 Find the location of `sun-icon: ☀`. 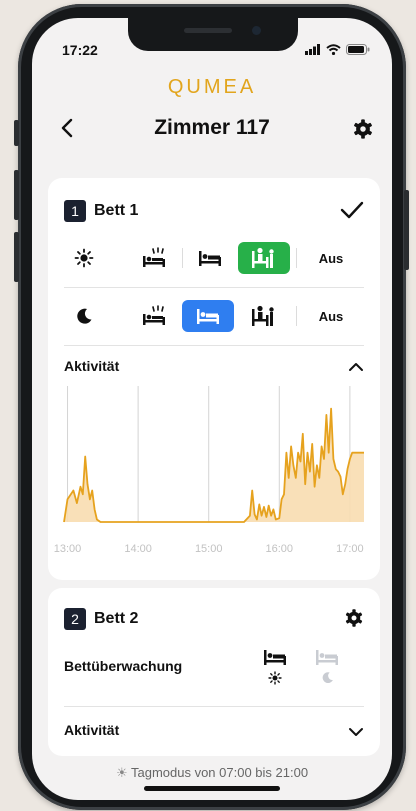

sun-icon: ☀ is located at coordinates (121, 772).